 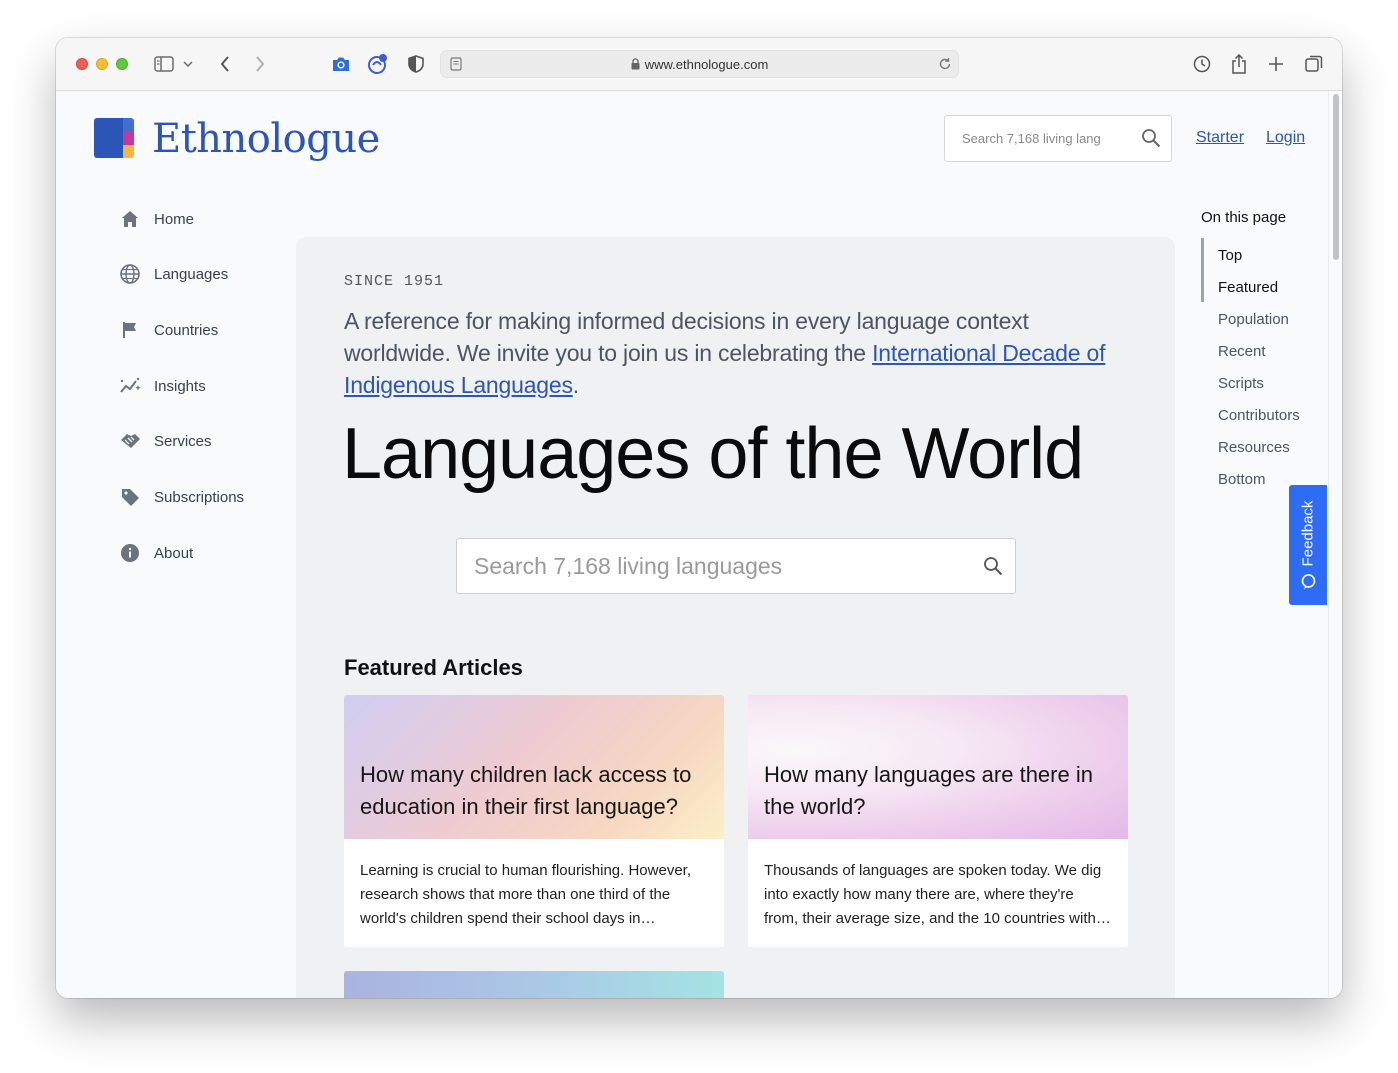 I want to click on page-title: Languages of the World, so click(x=713, y=454).